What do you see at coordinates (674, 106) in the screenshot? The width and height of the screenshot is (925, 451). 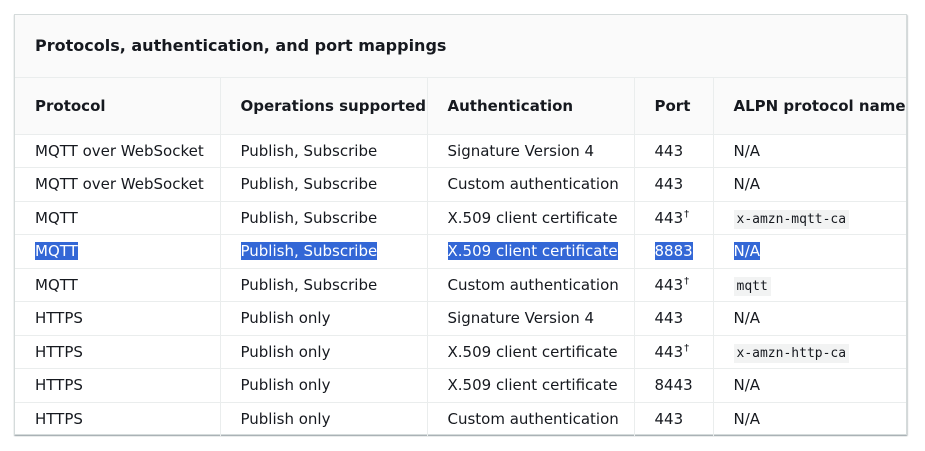 I see `column-header-port: Port` at bounding box center [674, 106].